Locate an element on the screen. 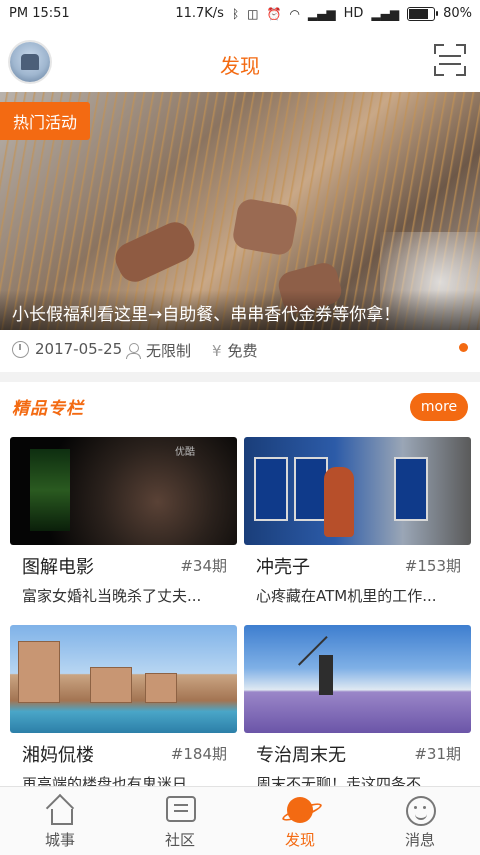 The width and height of the screenshot is (480, 855). activity-date: 2017-05-25 is located at coordinates (67, 349).